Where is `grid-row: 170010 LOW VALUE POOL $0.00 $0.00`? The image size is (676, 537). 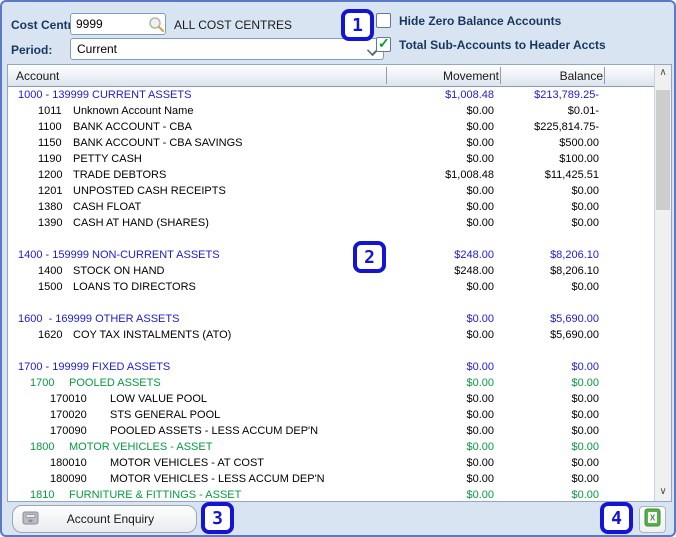
grid-row: 170010 LOW VALUE POOL $0.00 $0.00 is located at coordinates (331, 399).